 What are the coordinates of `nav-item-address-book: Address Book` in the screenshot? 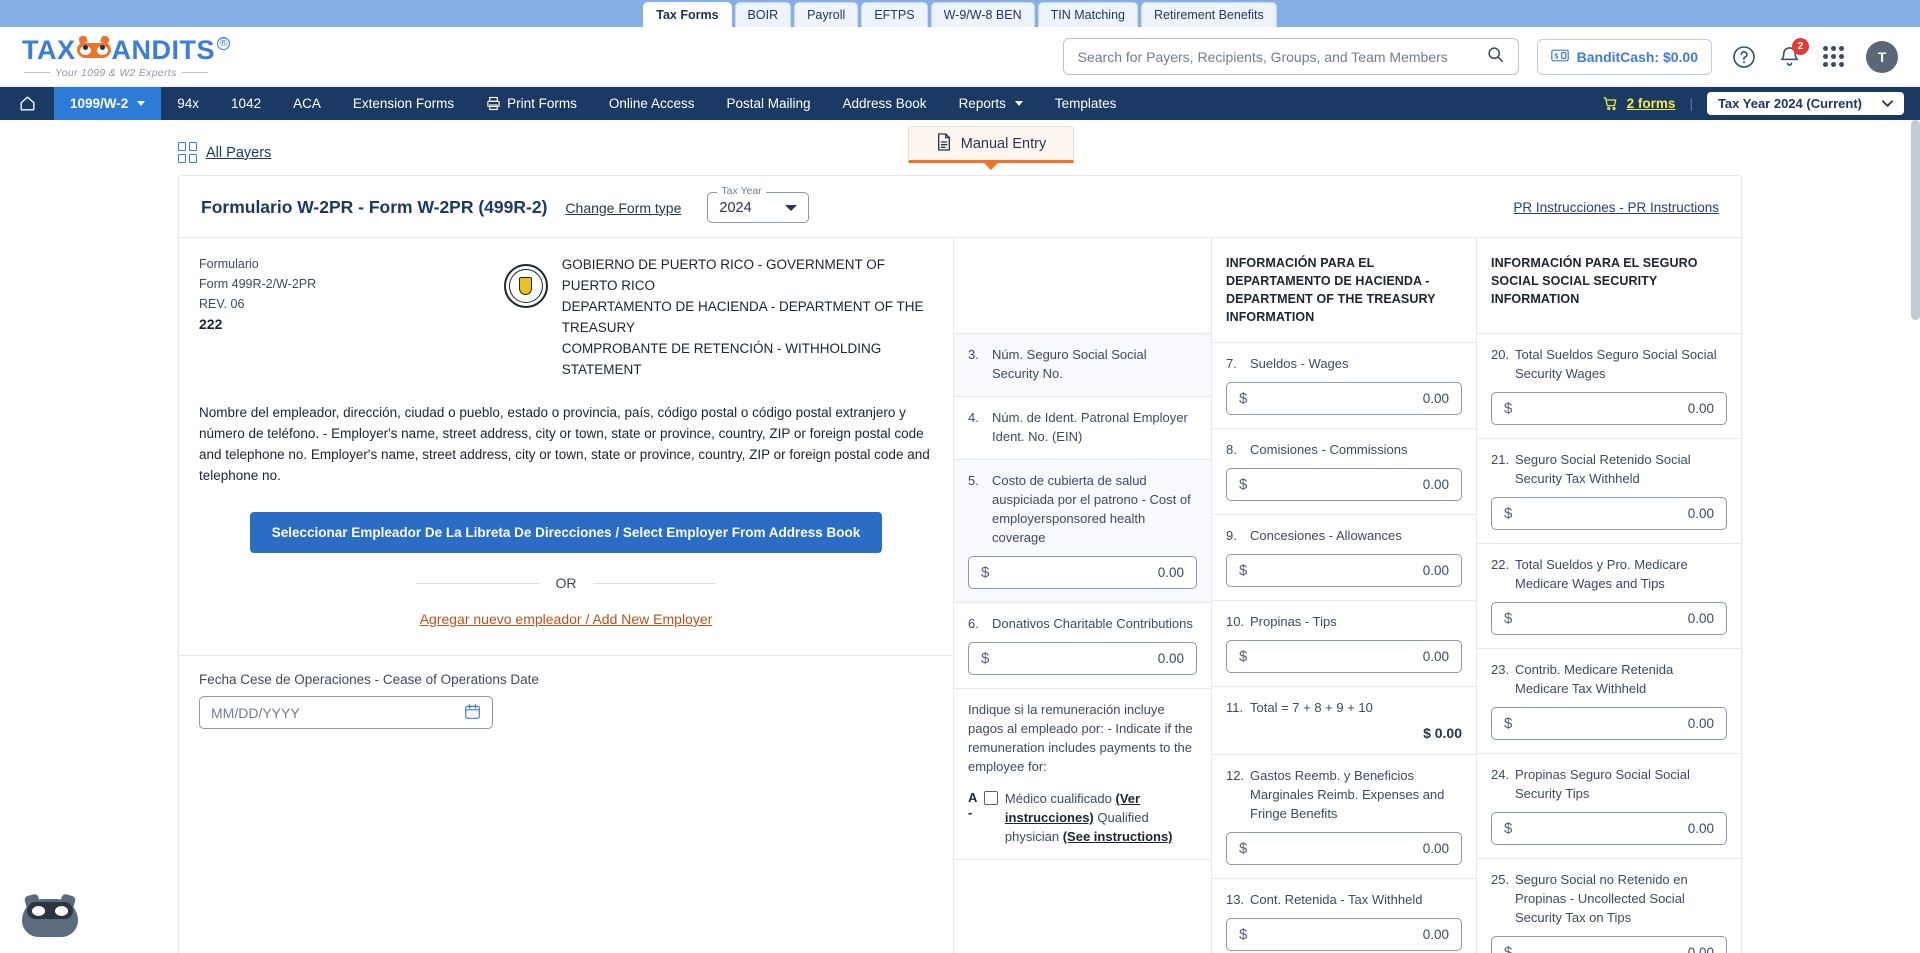 It's located at (885, 103).